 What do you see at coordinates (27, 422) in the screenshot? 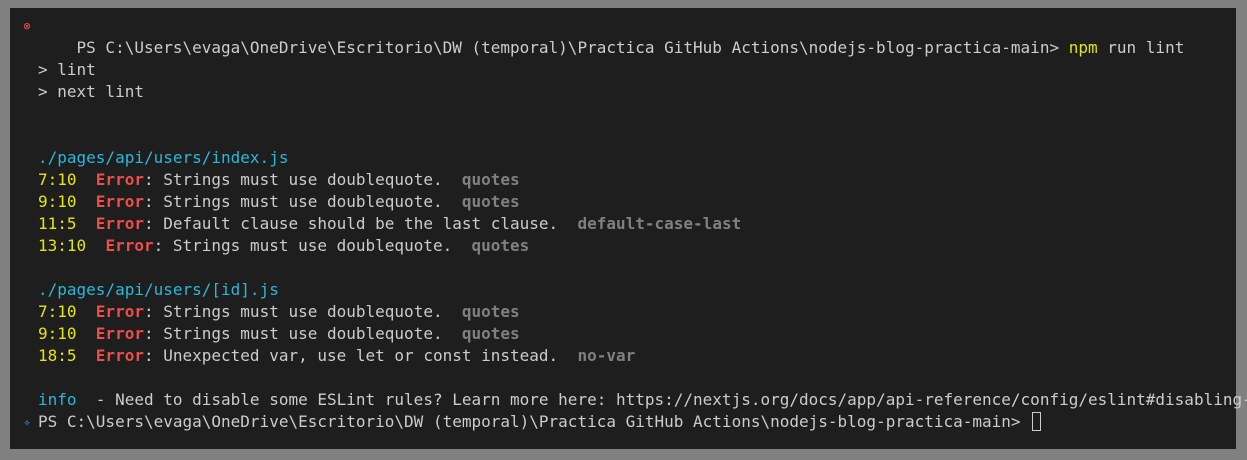
I see `sparkle-icon: ✧` at bounding box center [27, 422].